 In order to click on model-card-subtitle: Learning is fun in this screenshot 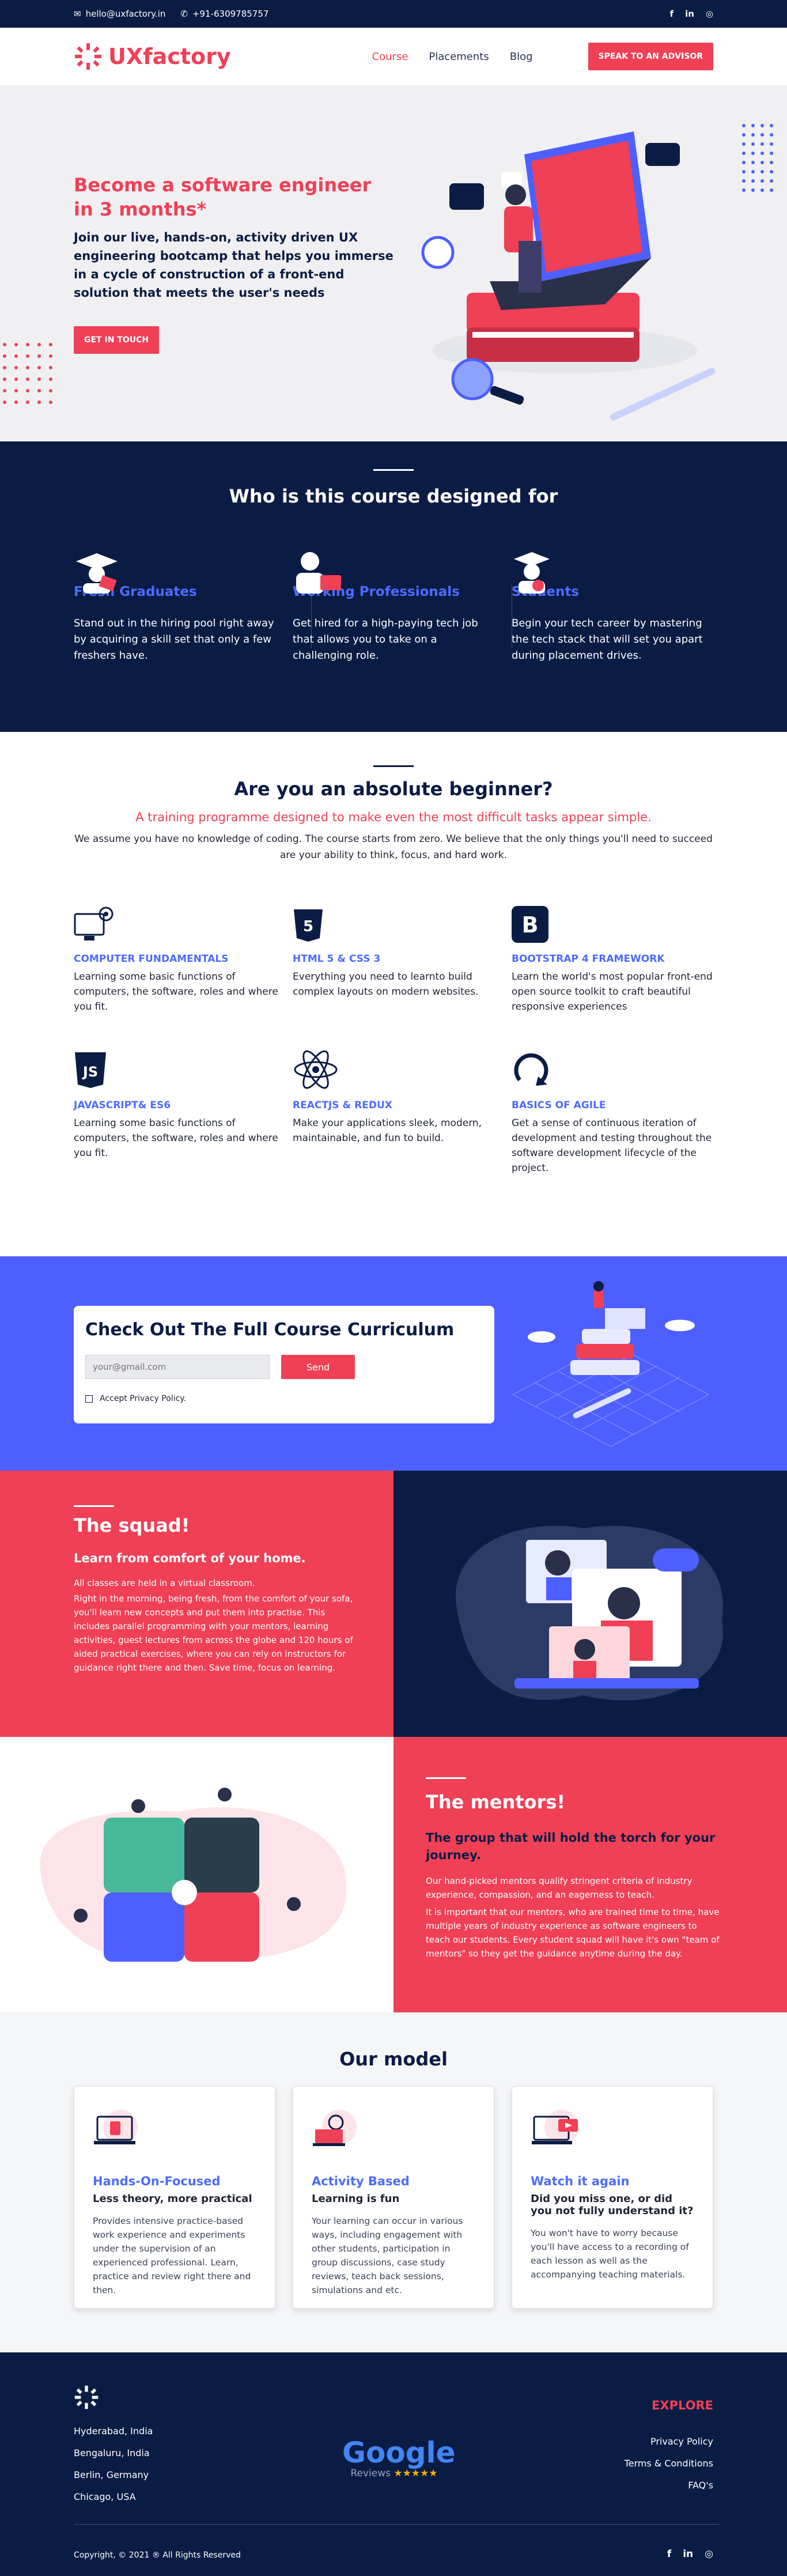, I will do `click(356, 2199)`.